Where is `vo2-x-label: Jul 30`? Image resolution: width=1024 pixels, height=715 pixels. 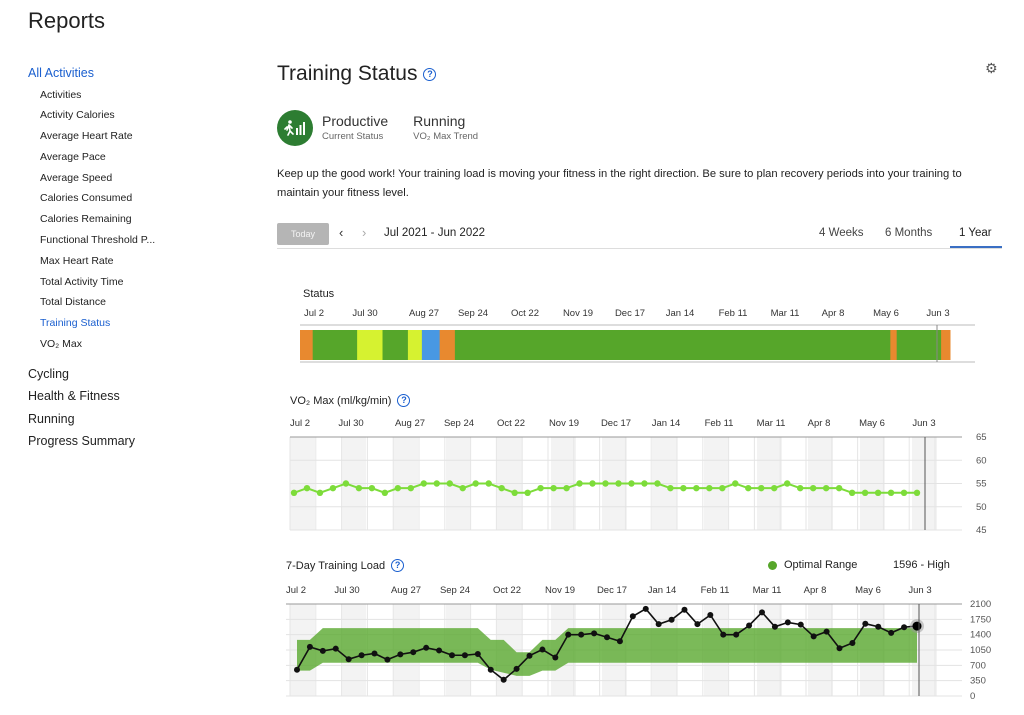 vo2-x-label: Jul 30 is located at coordinates (350, 423).